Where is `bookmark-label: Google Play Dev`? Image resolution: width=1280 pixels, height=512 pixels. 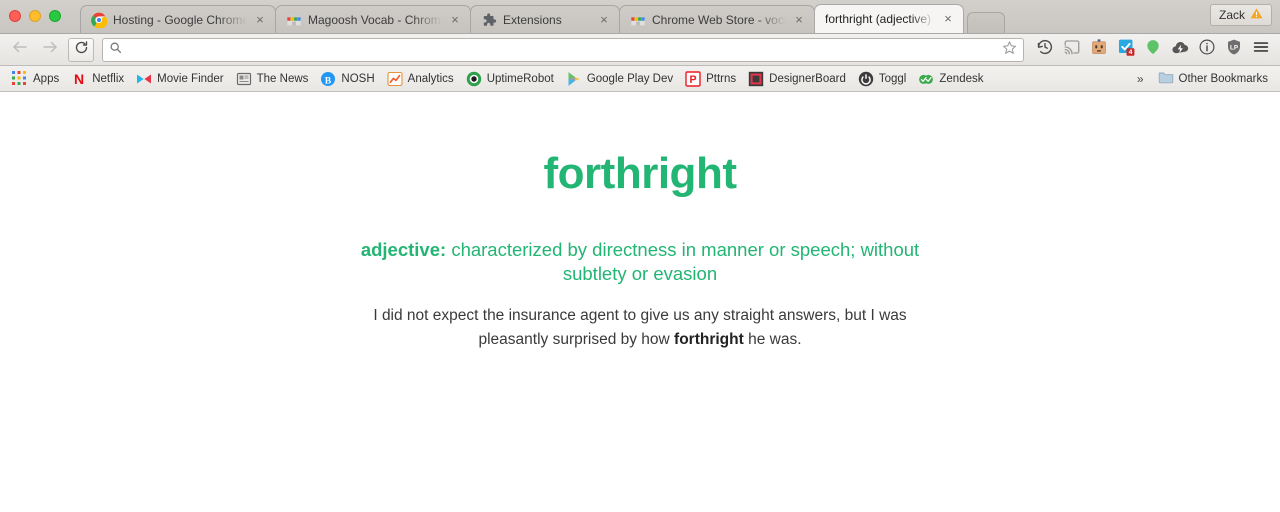 bookmark-label: Google Play Dev is located at coordinates (630, 78).